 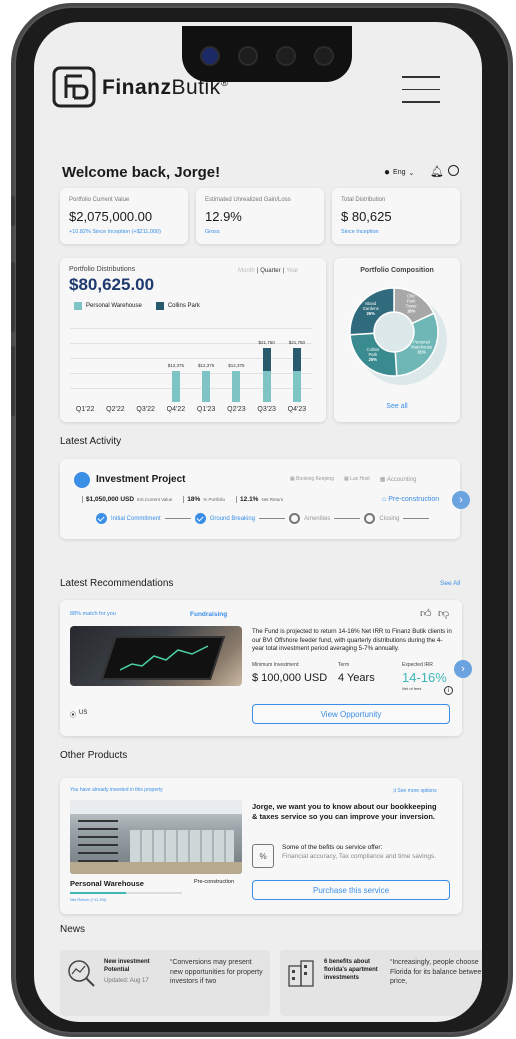 What do you see at coordinates (351, 890) in the screenshot?
I see `purchase-service-button: Purchase this service` at bounding box center [351, 890].